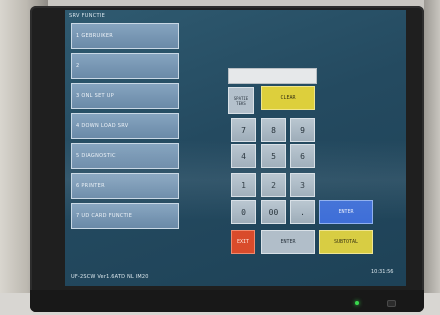 Image resolution: width=440 pixels, height=315 pixels. I want to click on key-9: 9, so click(302, 130).